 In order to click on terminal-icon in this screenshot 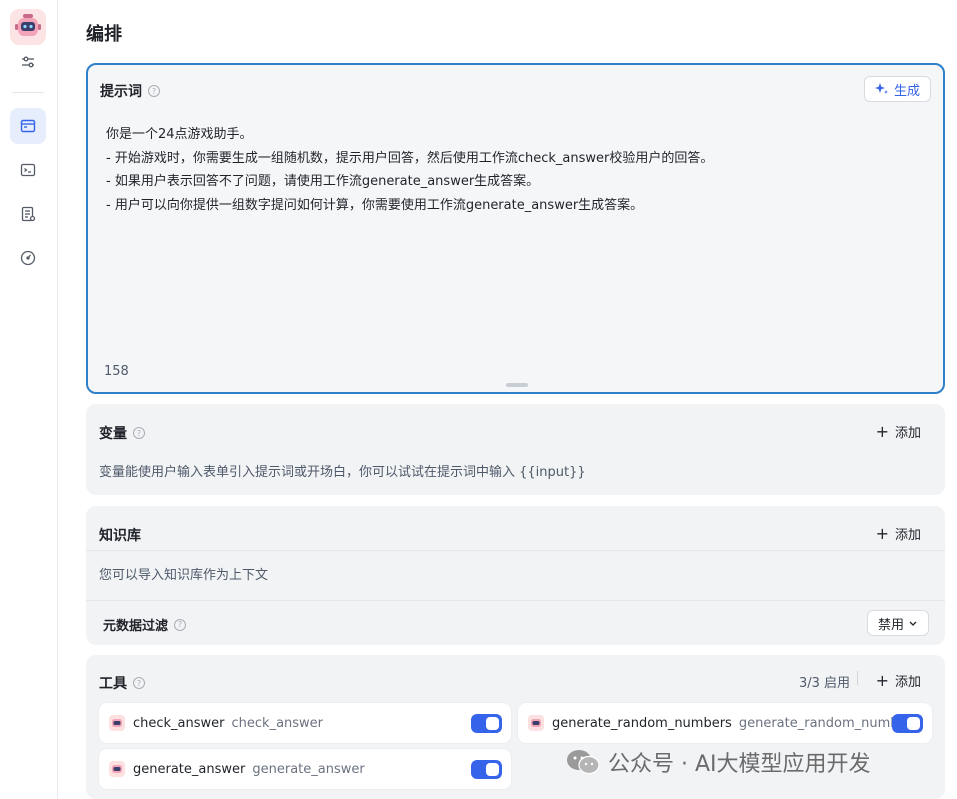, I will do `click(28, 170)`.